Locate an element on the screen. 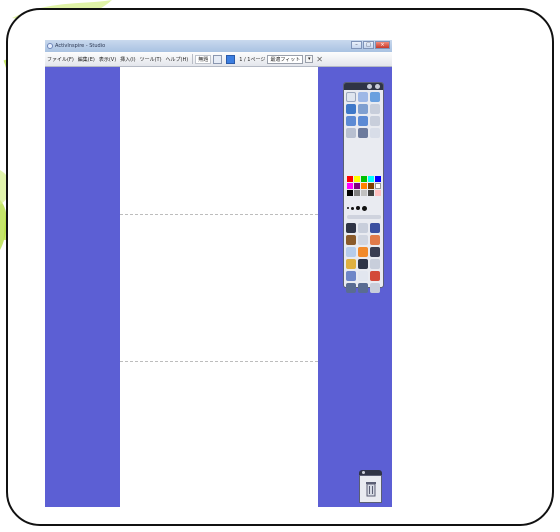  close-button: × is located at coordinates (382, 45).